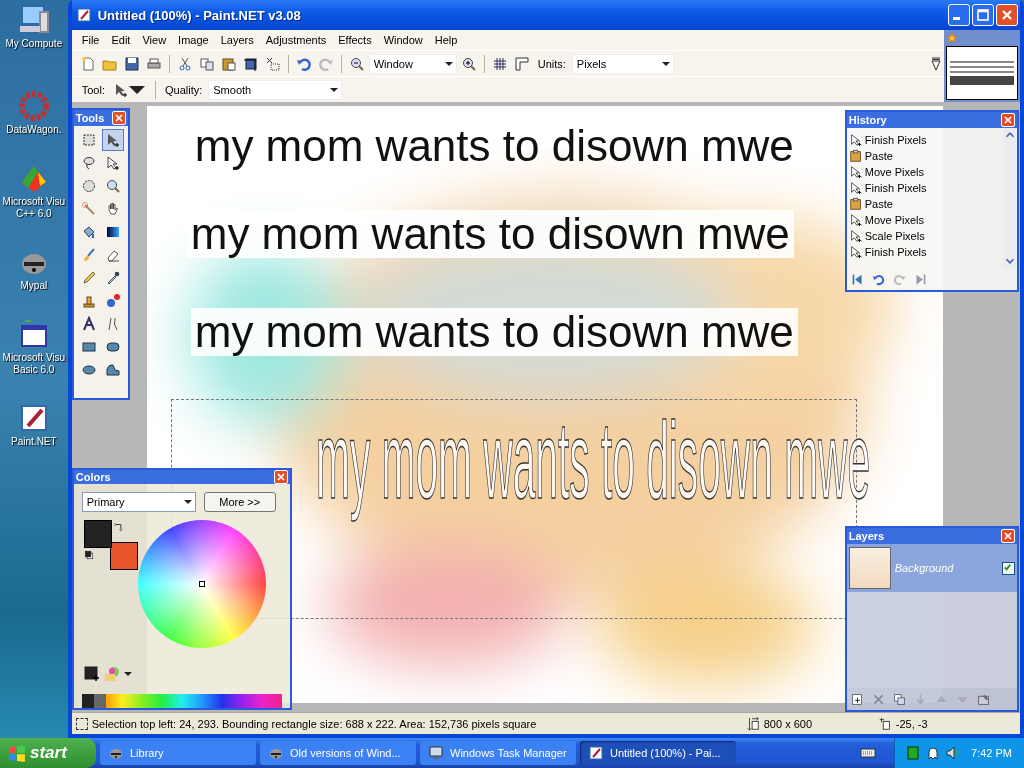 The width and height of the screenshot is (1024, 768). What do you see at coordinates (403, 40) in the screenshot?
I see `menu-item: Window` at bounding box center [403, 40].